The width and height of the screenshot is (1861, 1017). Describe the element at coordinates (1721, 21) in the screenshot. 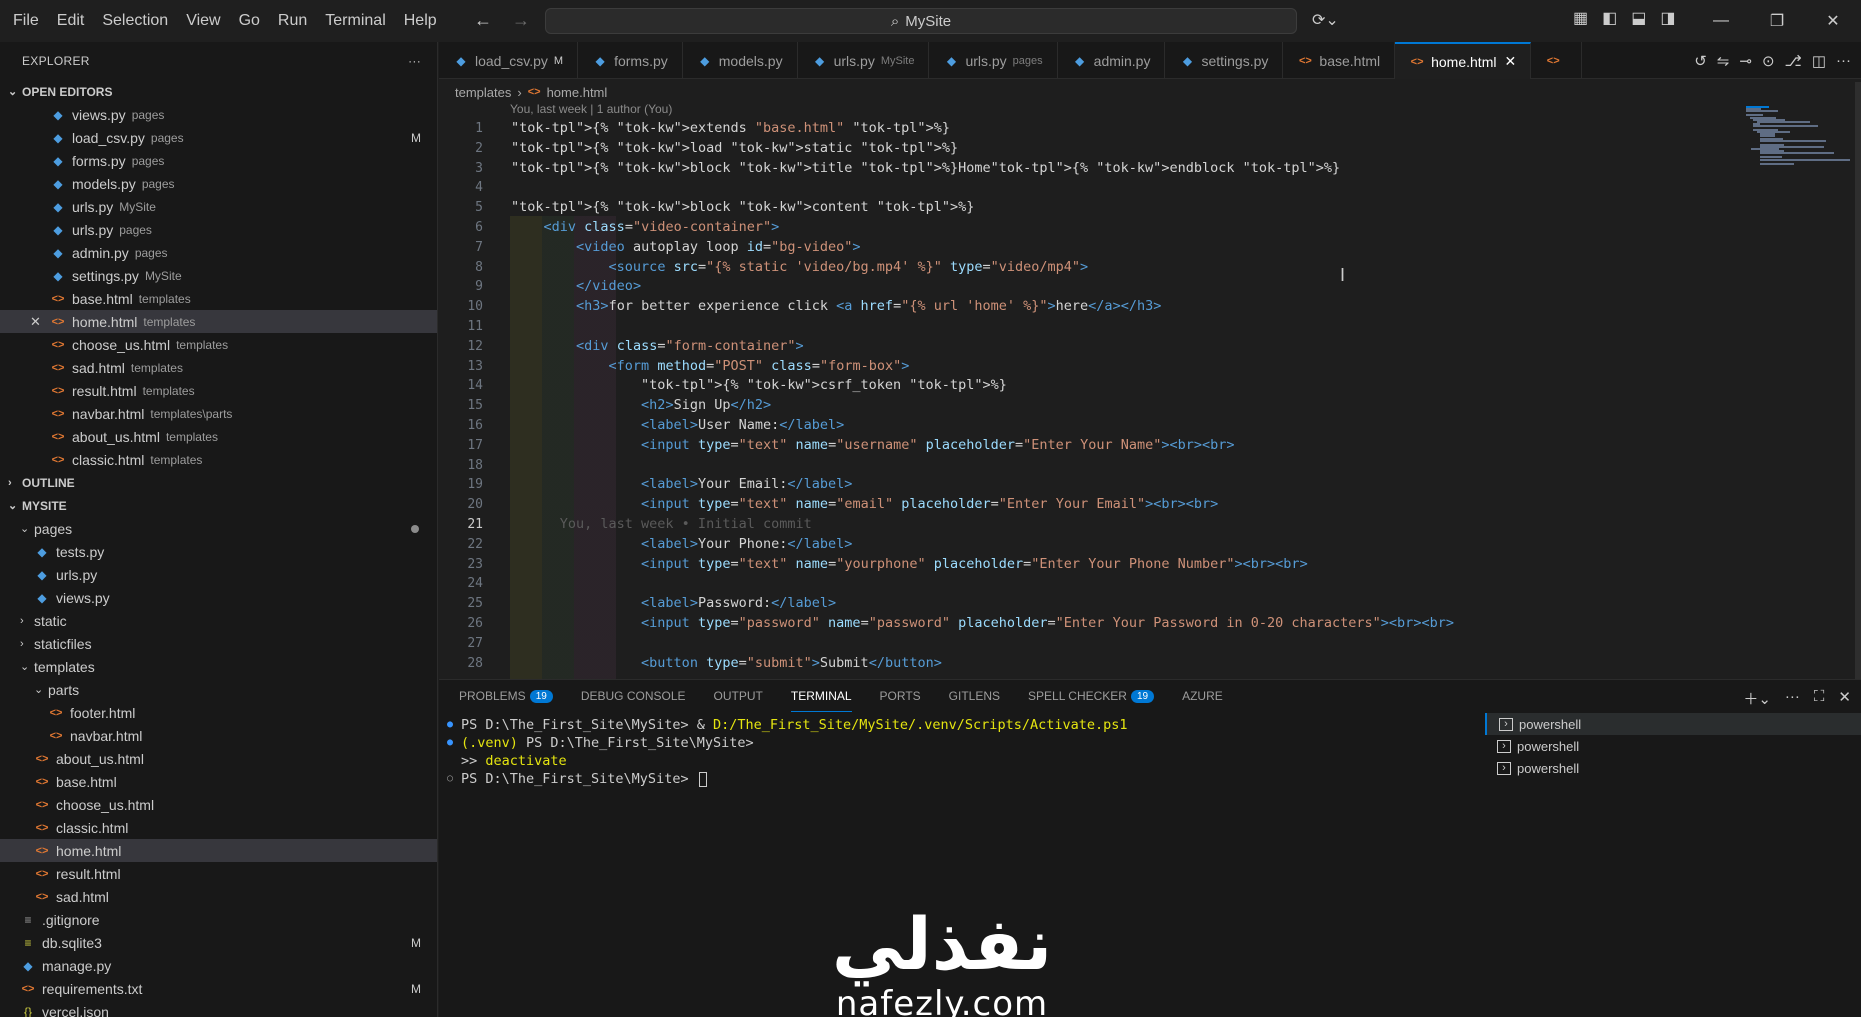

I see `minimize-icon: —` at that location.